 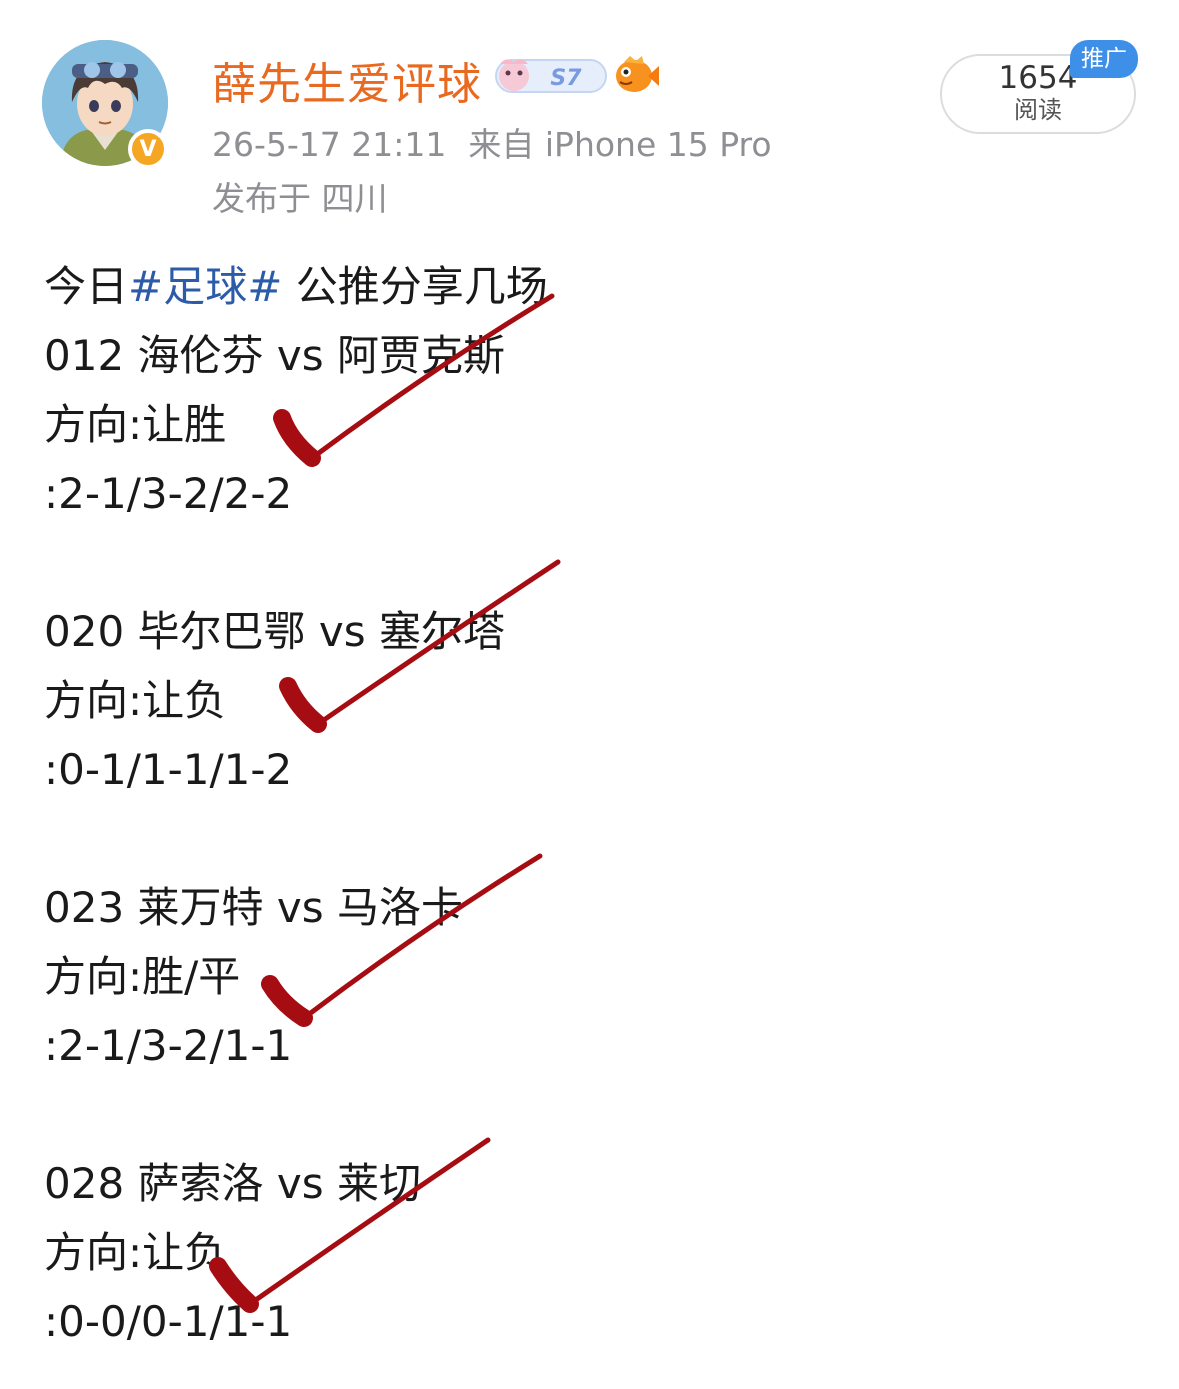 What do you see at coordinates (205, 286) in the screenshot?
I see `hashtag-link: #足球#` at bounding box center [205, 286].